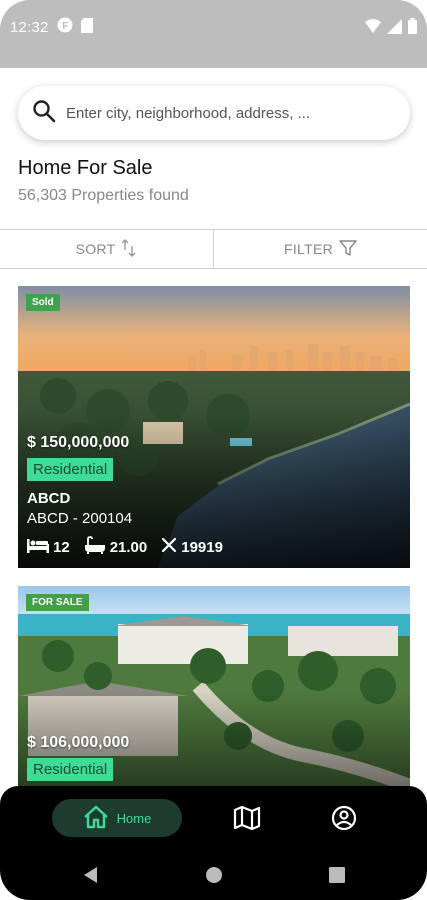 The height and width of the screenshot is (900, 427). Describe the element at coordinates (61, 547) in the screenshot. I see `beds-count: 12` at that location.